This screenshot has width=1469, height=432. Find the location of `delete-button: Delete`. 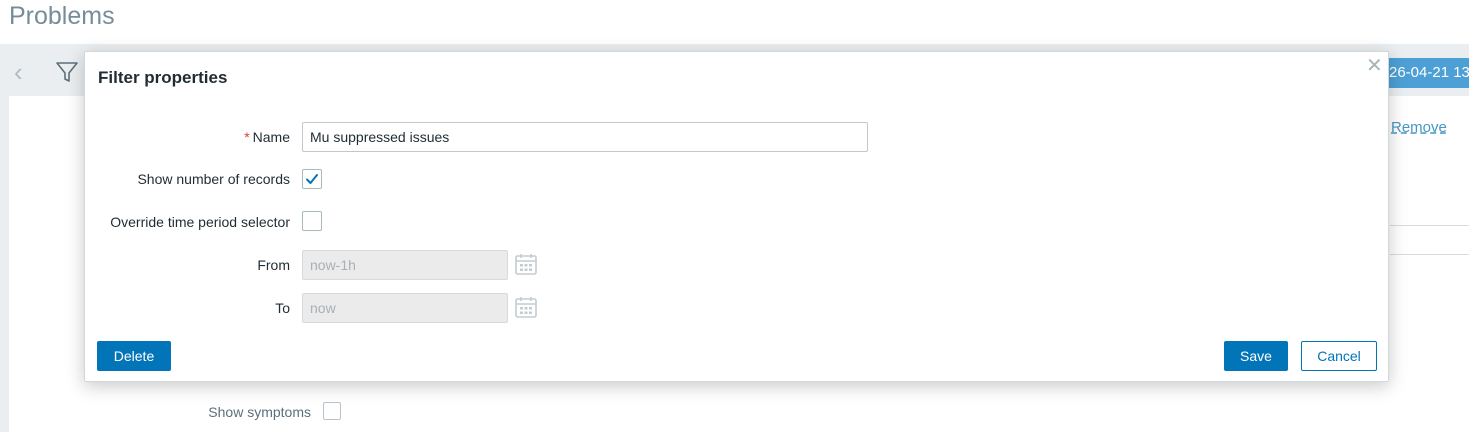

delete-button: Delete is located at coordinates (134, 356).